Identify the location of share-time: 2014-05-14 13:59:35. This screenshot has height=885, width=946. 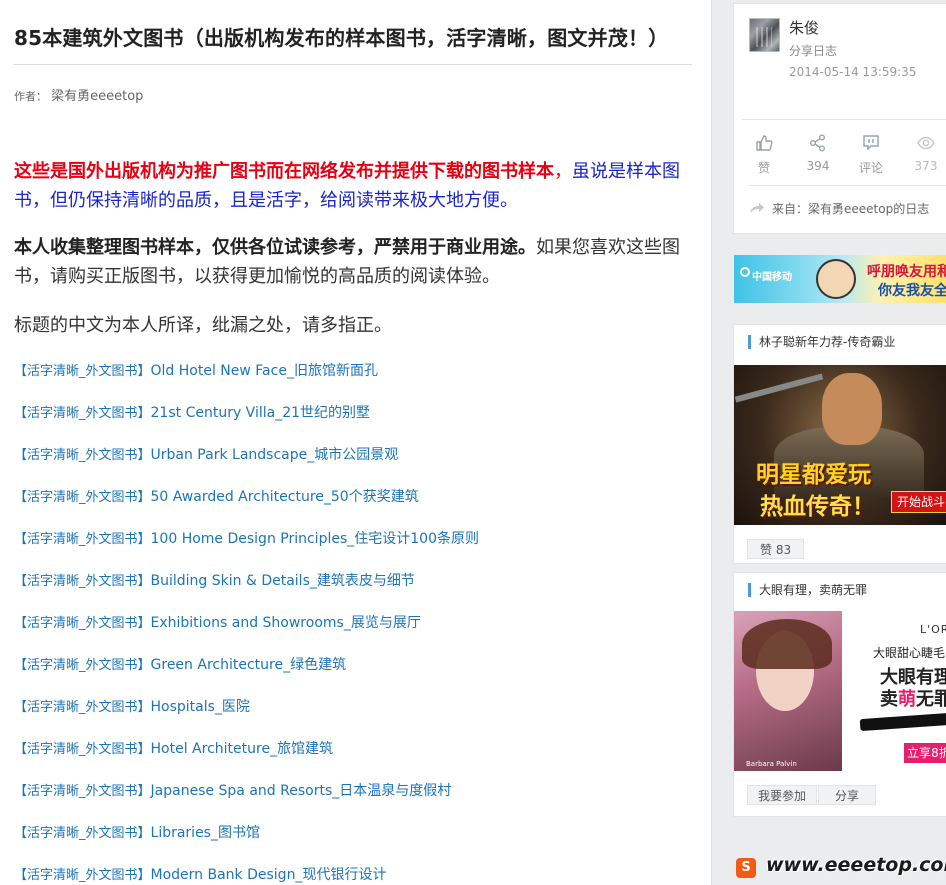
(853, 72).